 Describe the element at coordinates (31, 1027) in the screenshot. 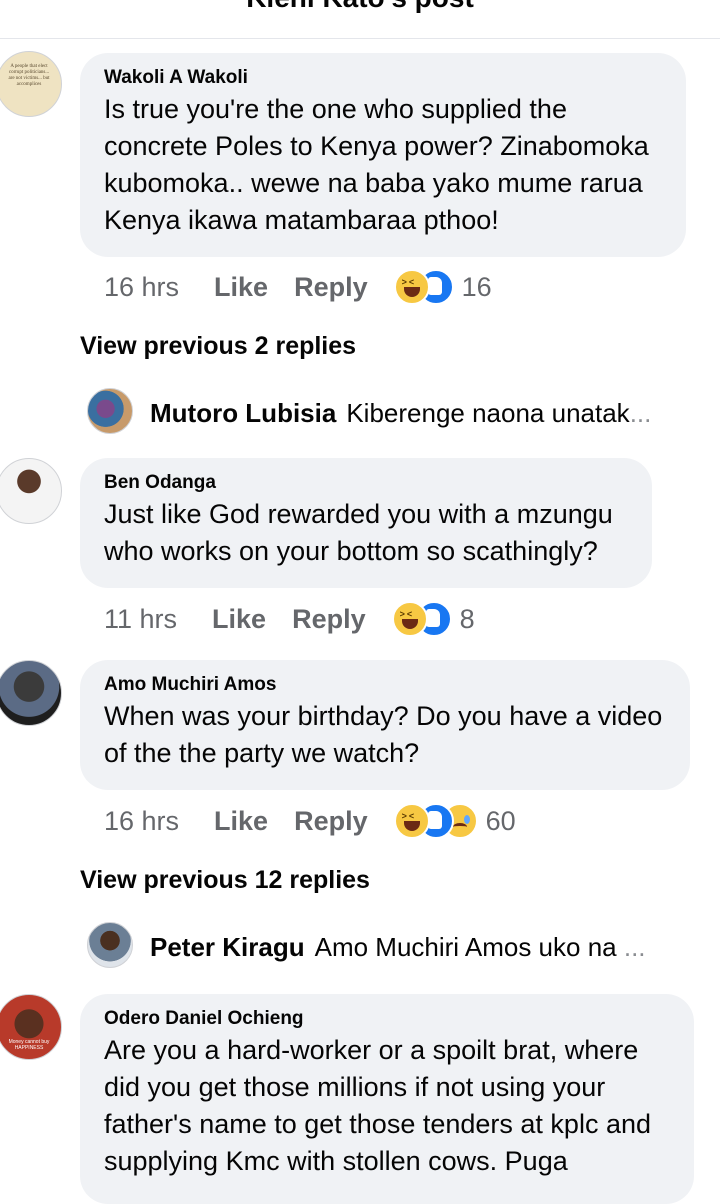

I see `avatar: Money cannot buy HAPPINESS` at that location.